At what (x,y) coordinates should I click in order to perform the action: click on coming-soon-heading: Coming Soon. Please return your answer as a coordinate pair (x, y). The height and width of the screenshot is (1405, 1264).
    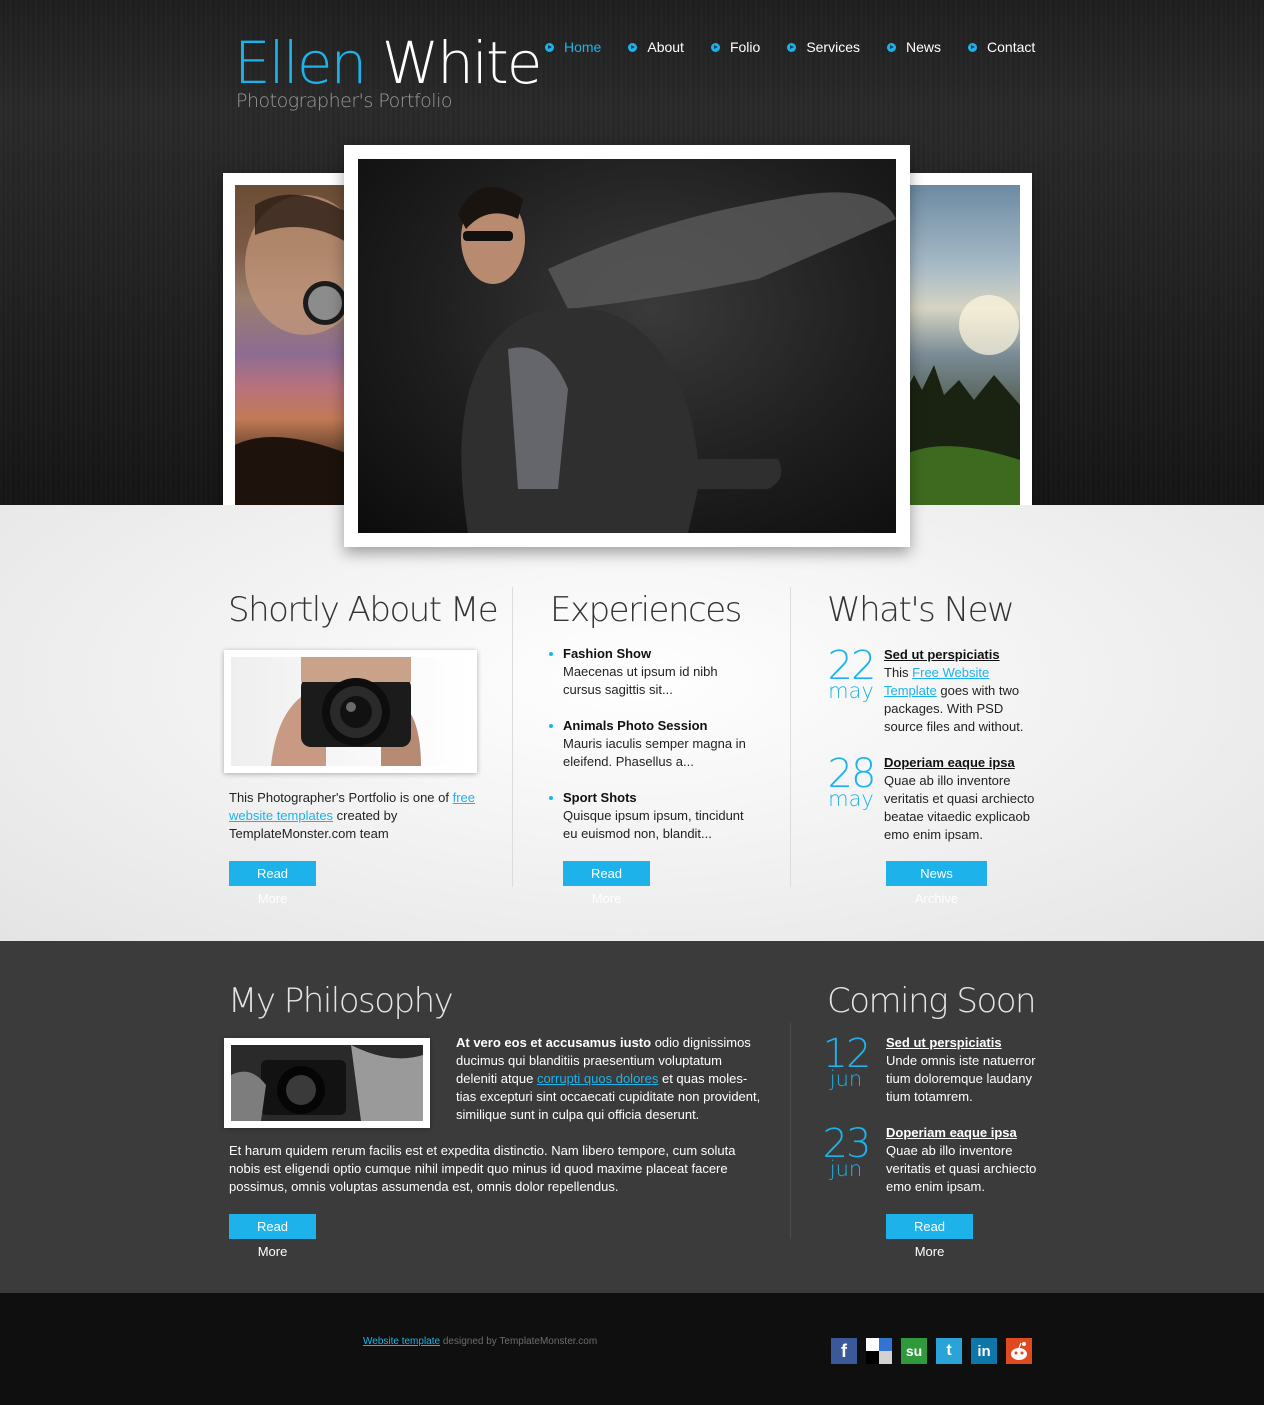
    Looking at the image, I should click on (932, 1001).